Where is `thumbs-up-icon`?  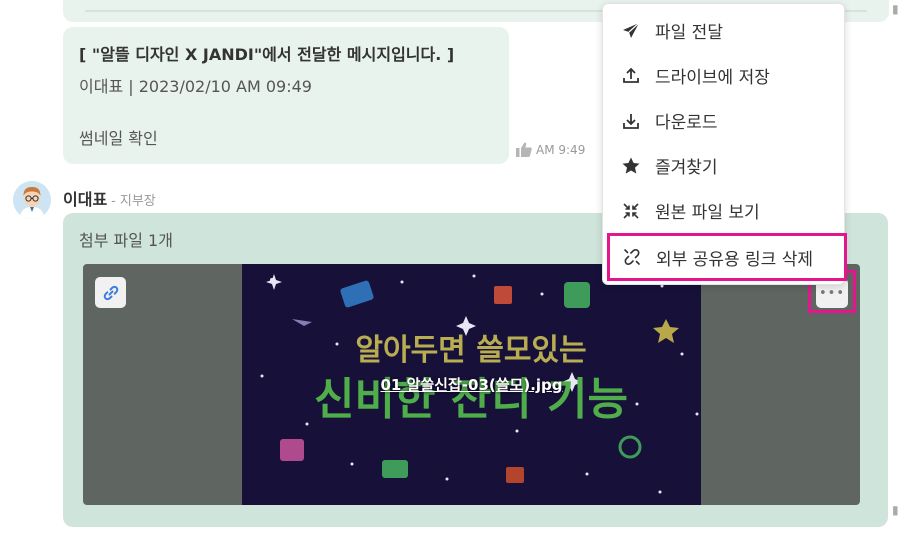
thumbs-up-icon is located at coordinates (524, 149).